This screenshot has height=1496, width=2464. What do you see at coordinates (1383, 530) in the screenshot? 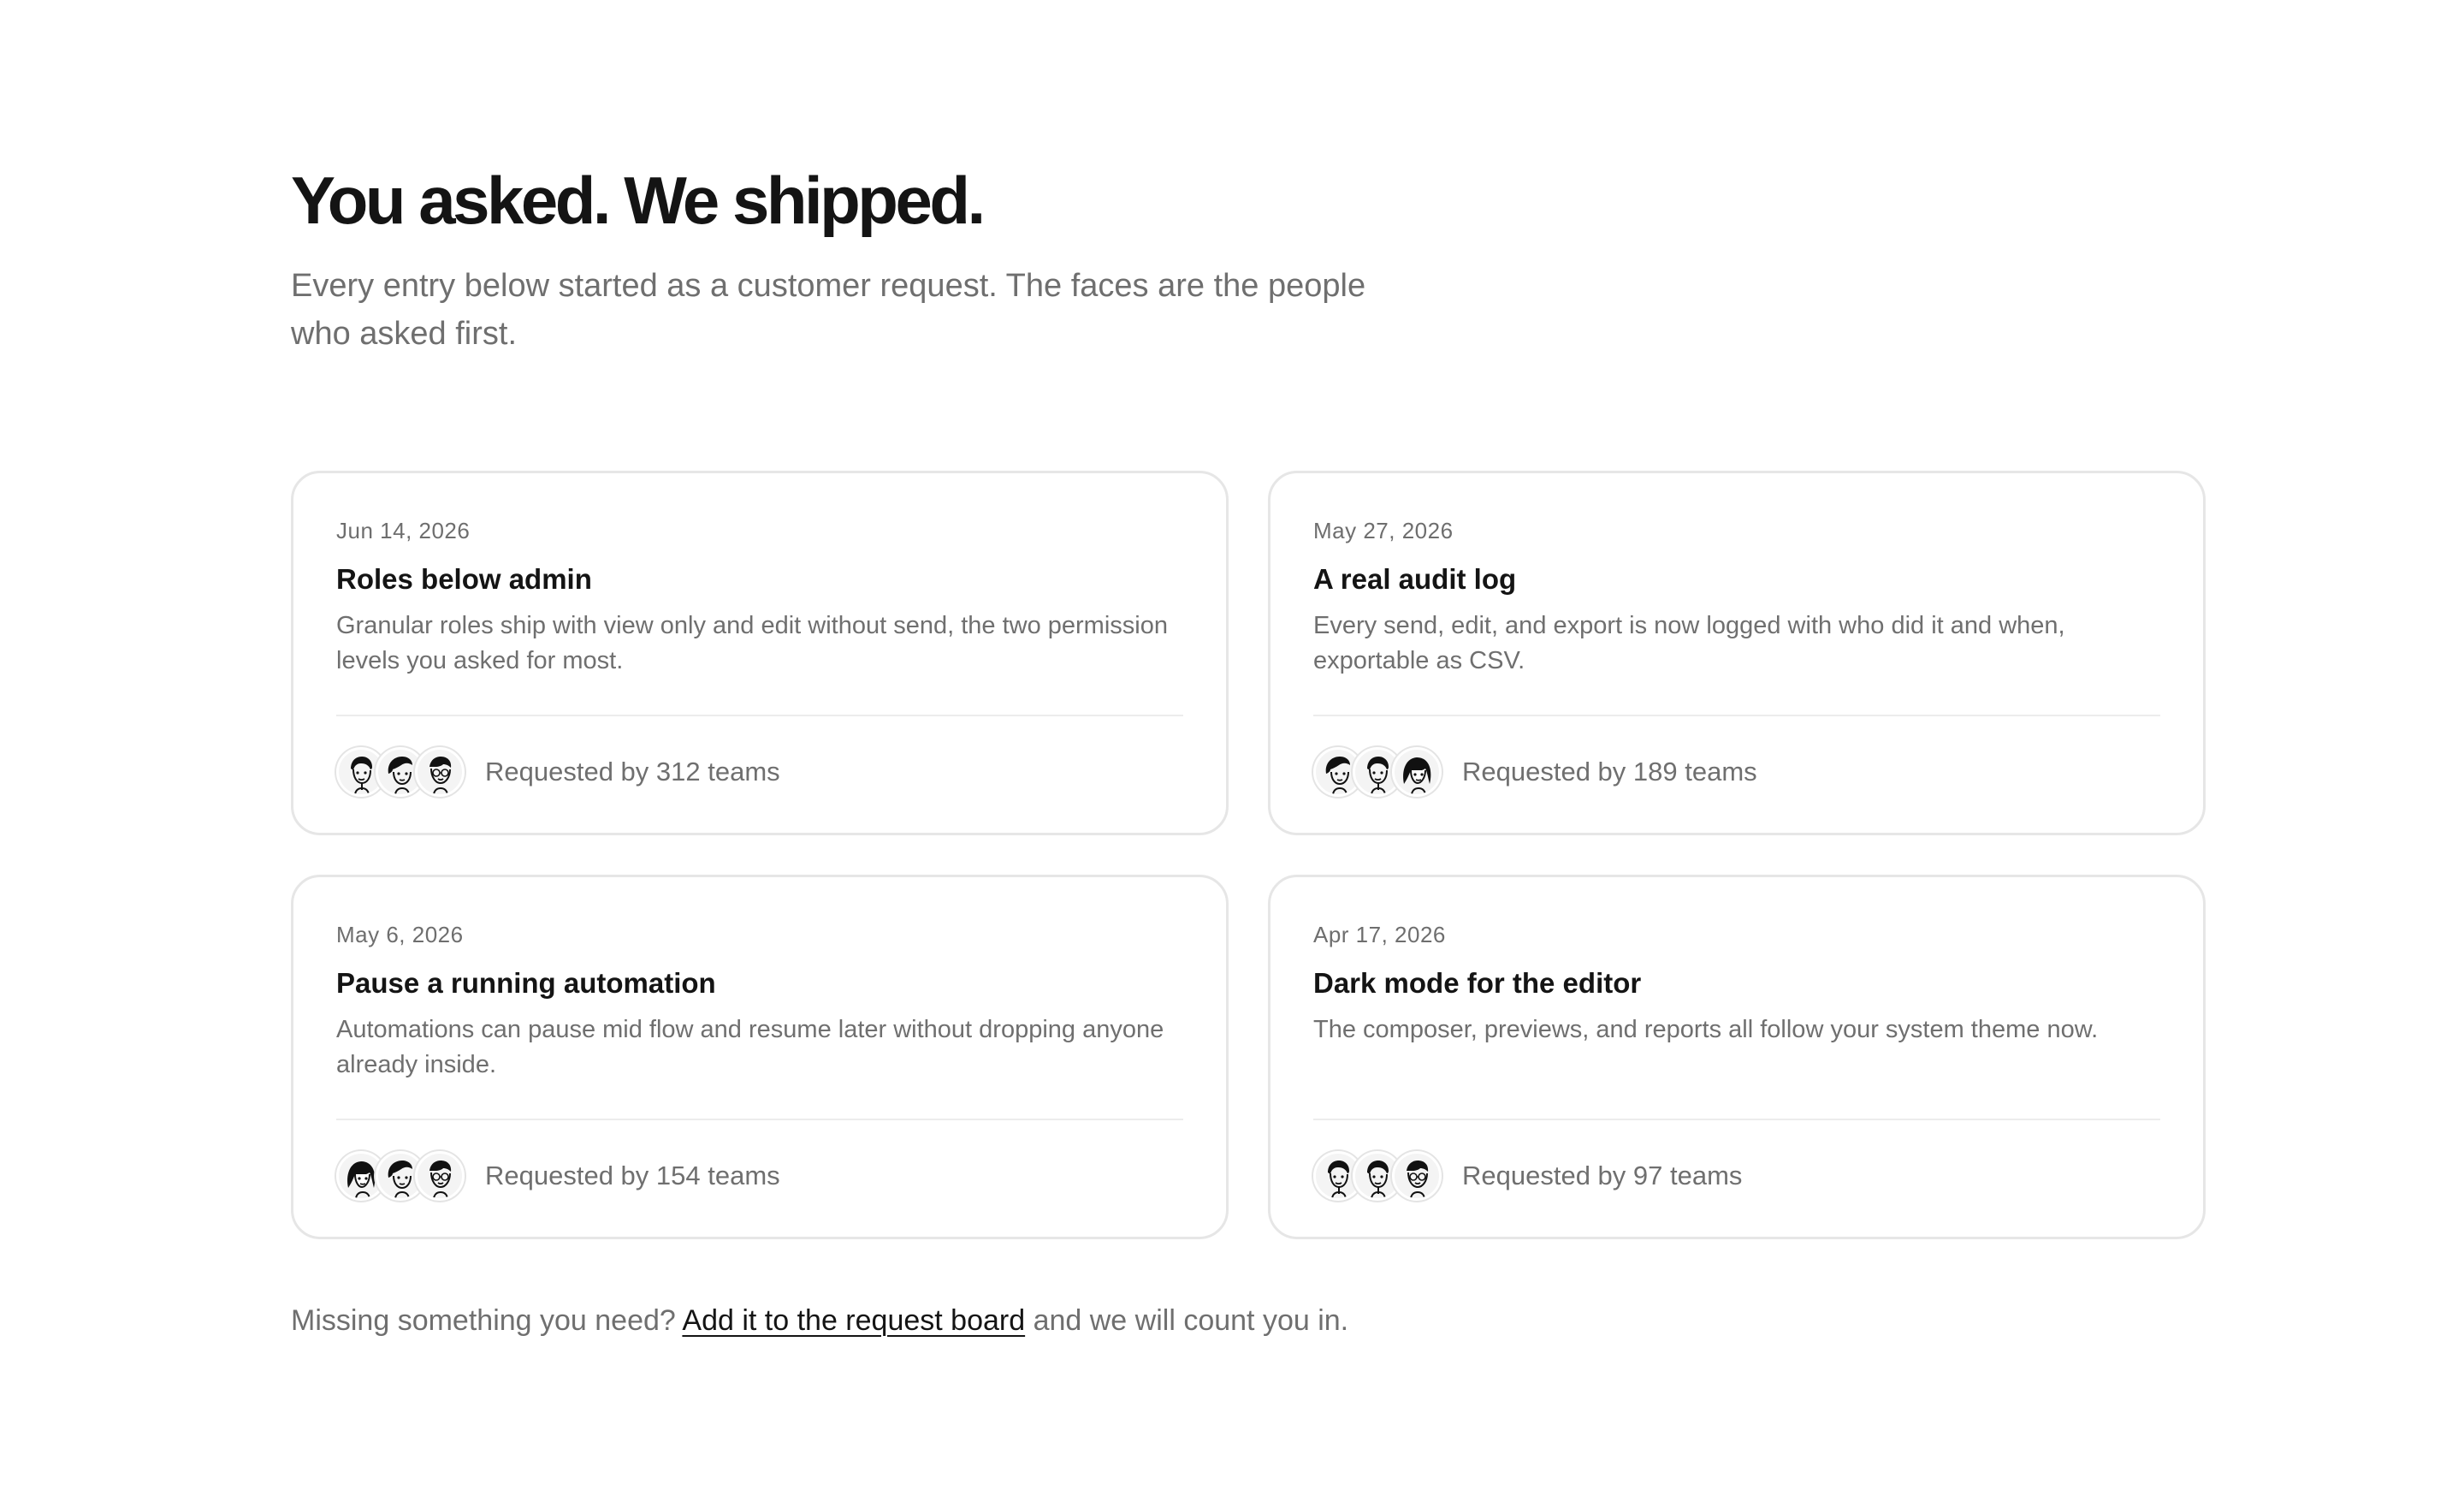
I see `card-date: May 27, 2026` at bounding box center [1383, 530].